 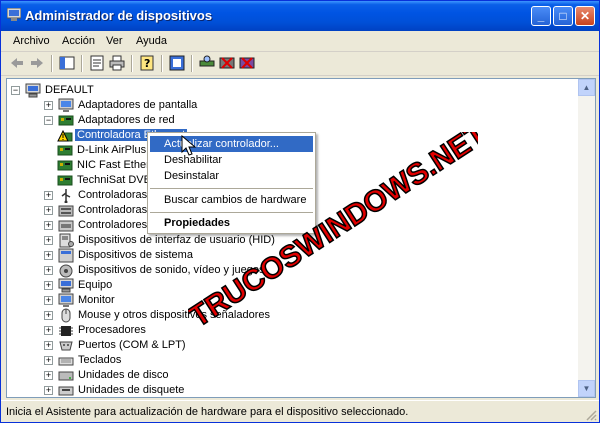 What do you see at coordinates (66, 346) in the screenshot?
I see `port-icon` at bounding box center [66, 346].